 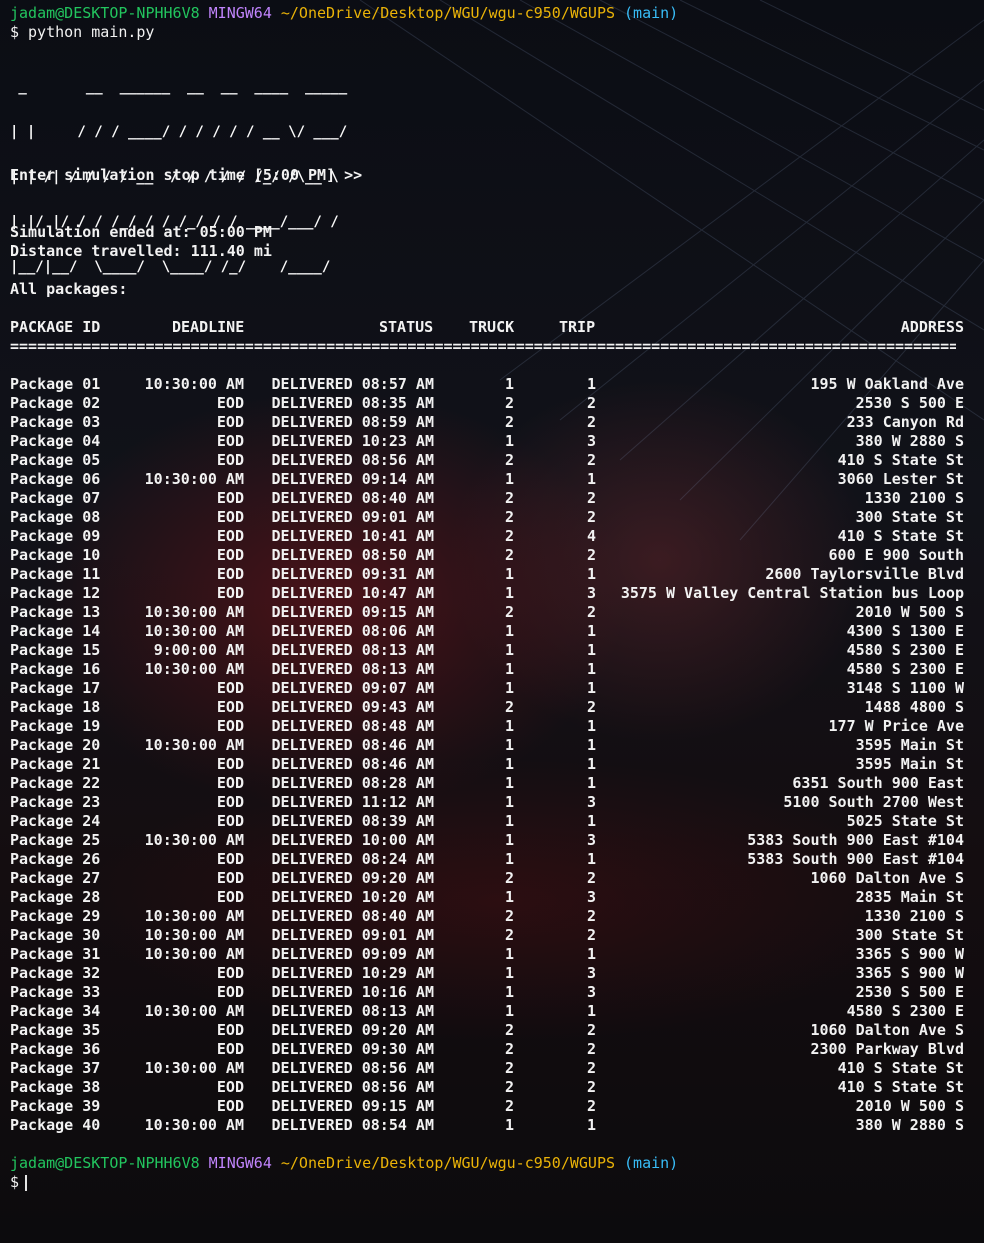 I want to click on cell-address: 2530 S 500 E, so click(x=909, y=992).